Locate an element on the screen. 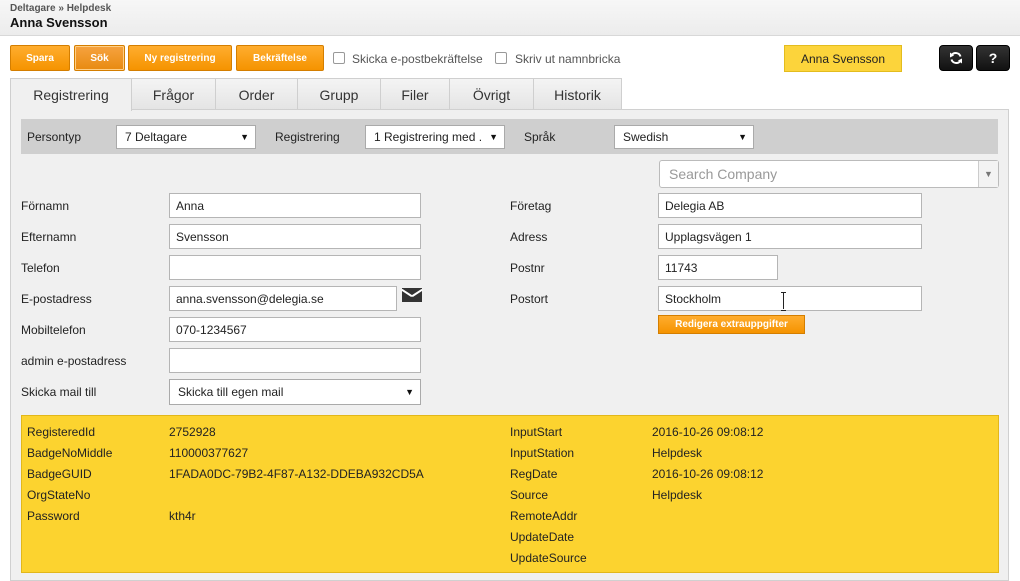 The image size is (1020, 581). info-label: RemoteAddr is located at coordinates (544, 516).